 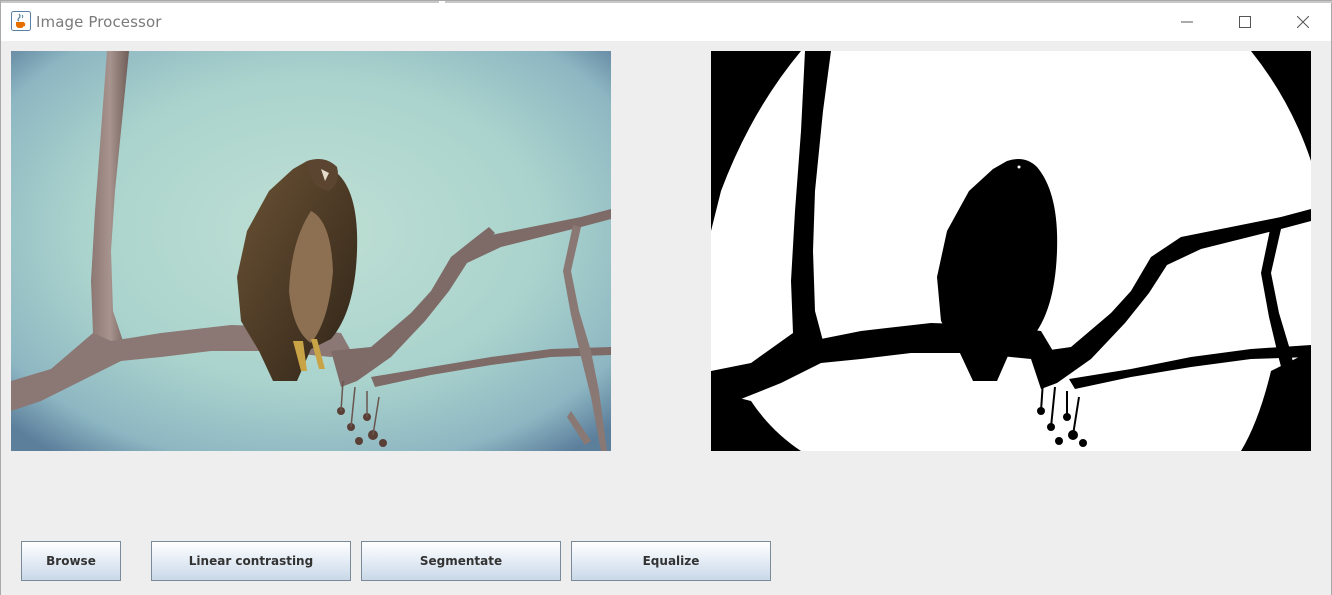 What do you see at coordinates (251, 561) in the screenshot?
I see `linear-contrasting-button: Linear contrasting` at bounding box center [251, 561].